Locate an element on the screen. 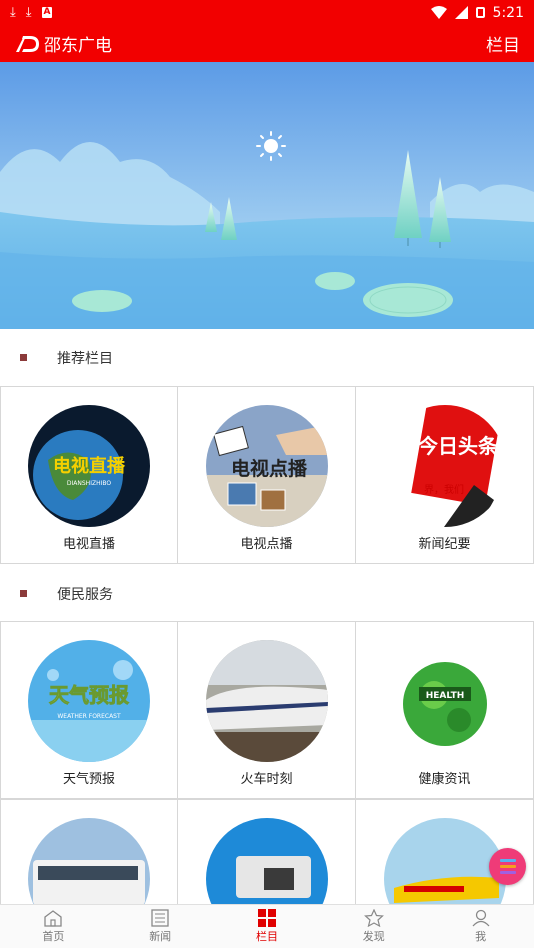 This screenshot has height=948, width=534. news-digest-thumbnail: 今日头条 界，我们 is located at coordinates (444, 466).